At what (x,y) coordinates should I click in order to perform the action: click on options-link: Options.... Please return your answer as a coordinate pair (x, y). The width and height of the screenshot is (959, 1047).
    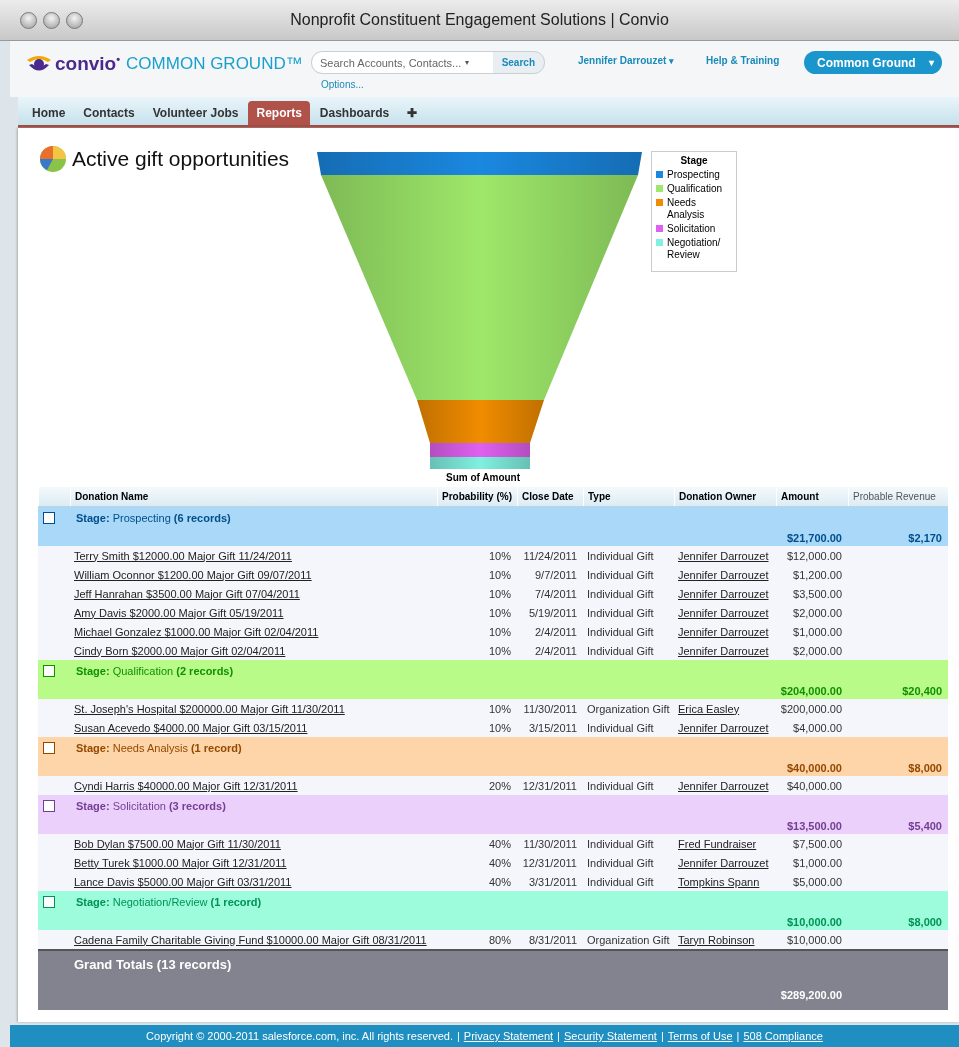
    Looking at the image, I should click on (449, 84).